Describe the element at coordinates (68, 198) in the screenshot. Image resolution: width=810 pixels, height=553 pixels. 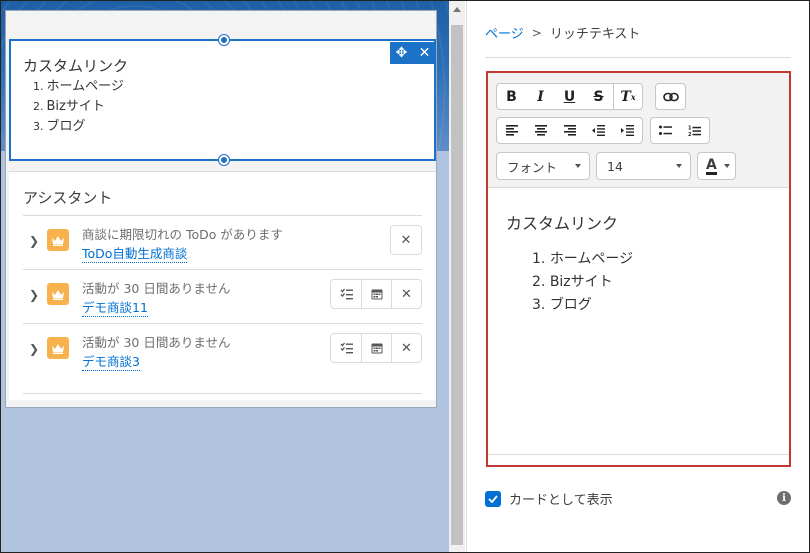
I see `assistant-title: アシスタント` at that location.